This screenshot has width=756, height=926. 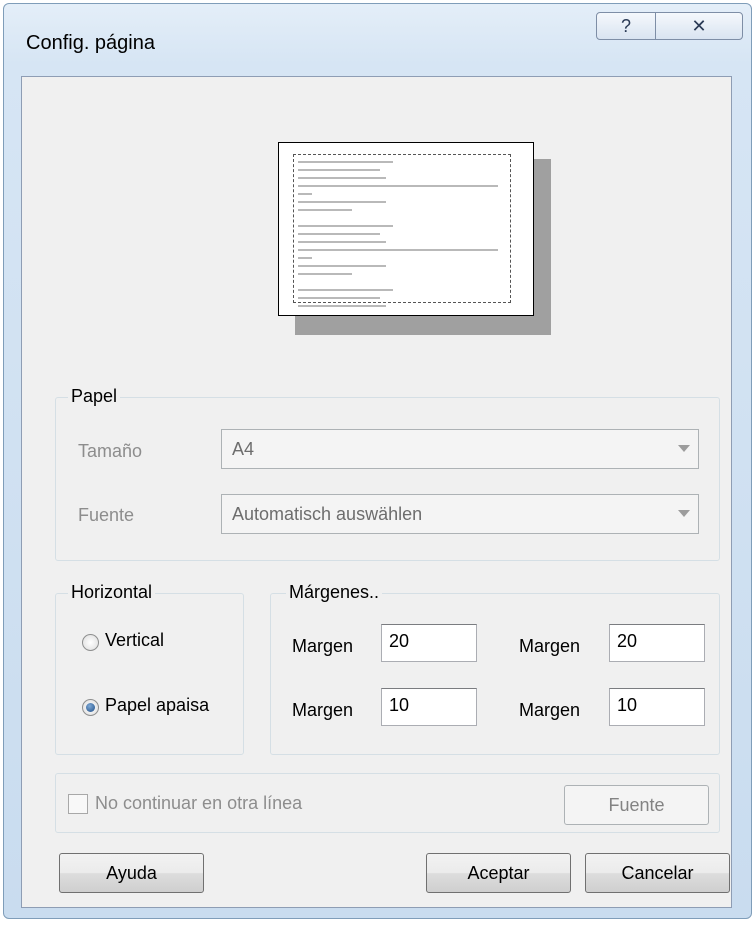 What do you see at coordinates (495, 674) in the screenshot?
I see `margins-group` at bounding box center [495, 674].